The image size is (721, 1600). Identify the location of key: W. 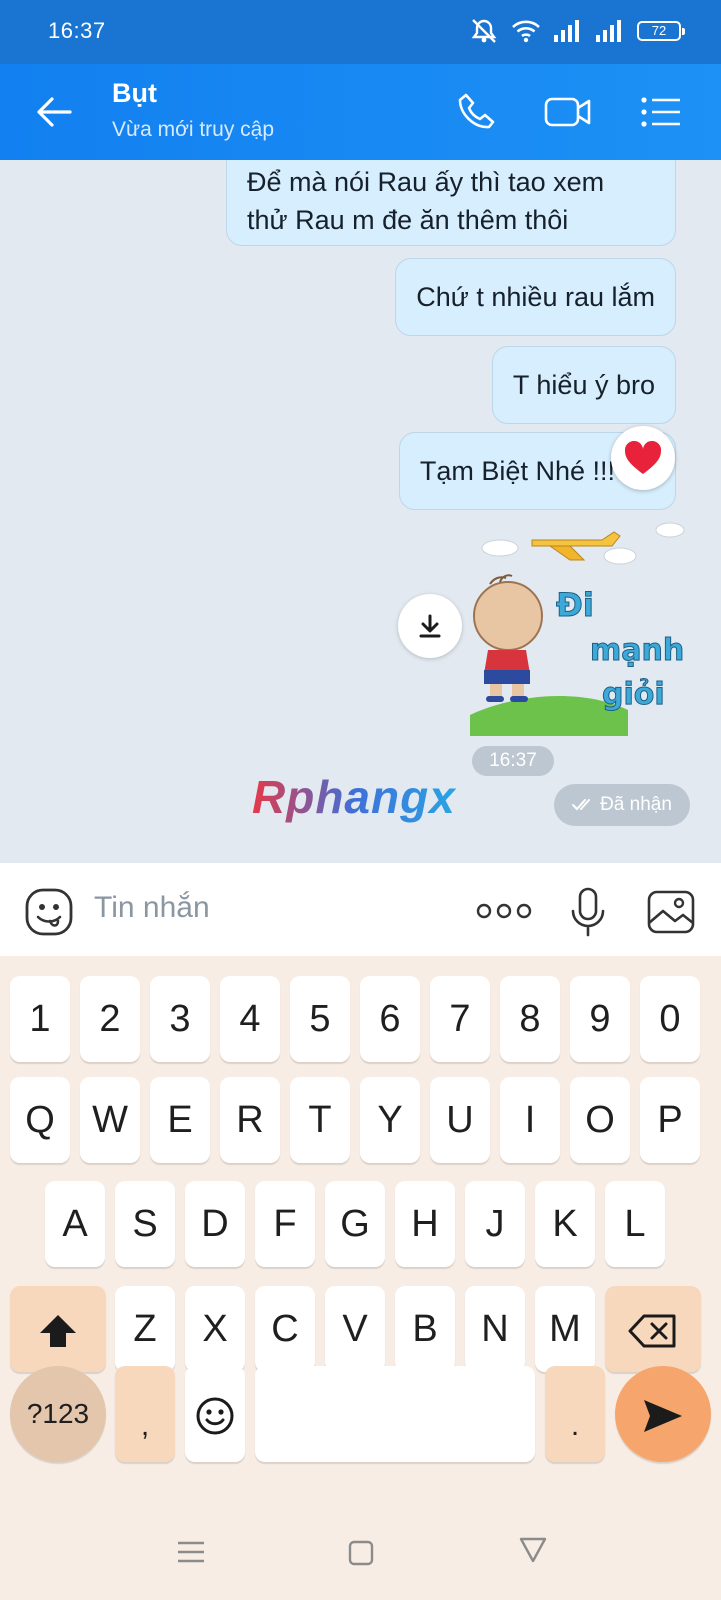
(110, 1120).